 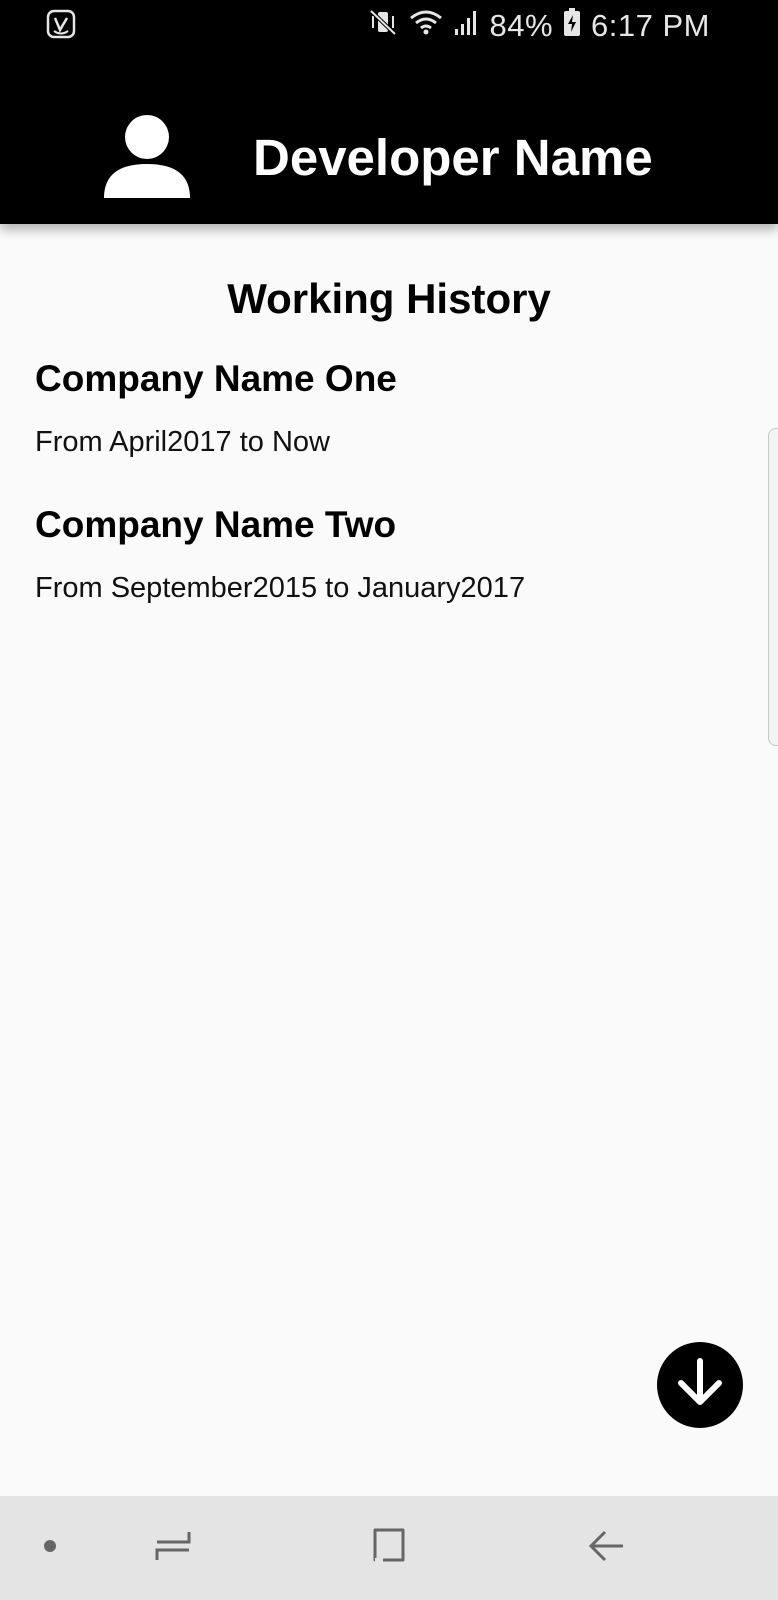 I want to click on dot-icon, so click(x=50, y=1548).